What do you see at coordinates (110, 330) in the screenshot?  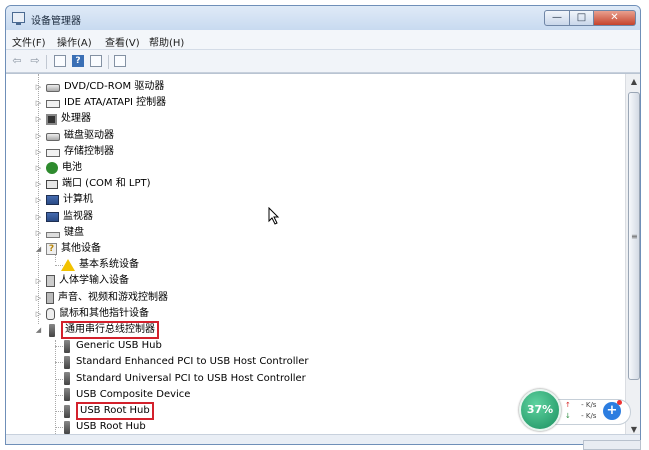 I see `tree-item-label: 通用串行总线控制器` at bounding box center [110, 330].